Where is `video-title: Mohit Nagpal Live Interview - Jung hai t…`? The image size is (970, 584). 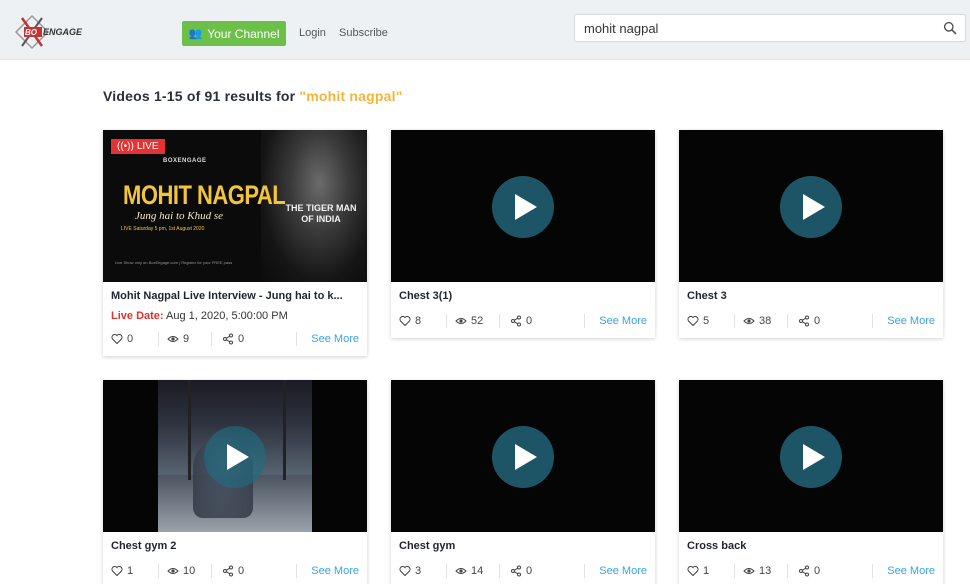 video-title: Mohit Nagpal Live Interview - Jung hai t… is located at coordinates (235, 297).